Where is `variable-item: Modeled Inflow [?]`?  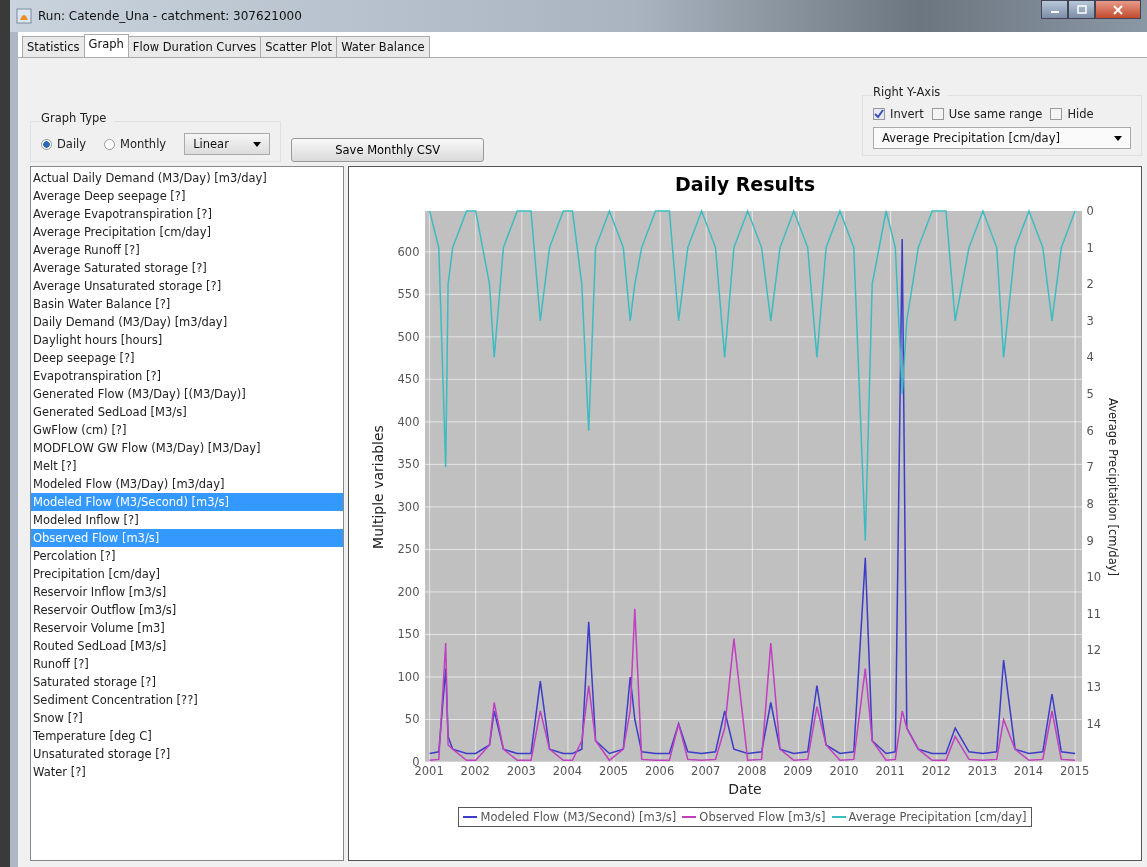 variable-item: Modeled Inflow [?] is located at coordinates (187, 520).